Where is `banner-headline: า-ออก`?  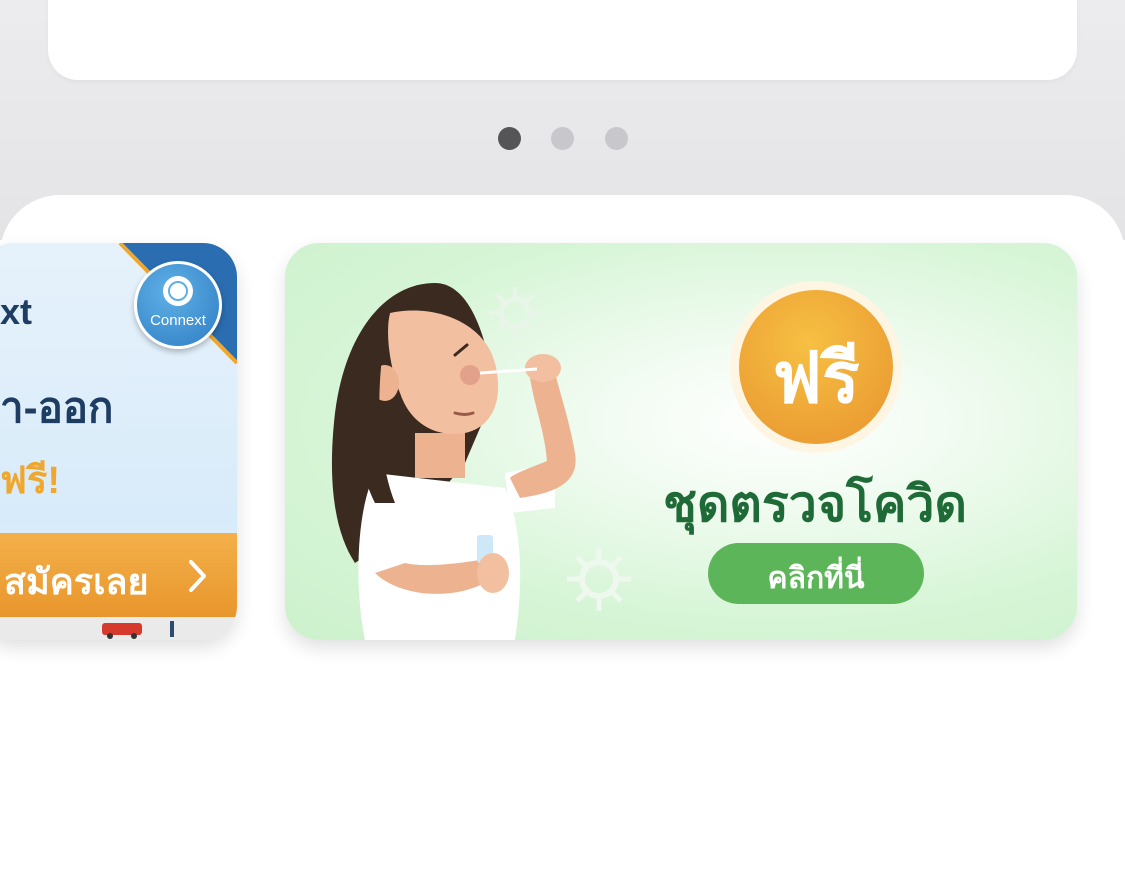
banner-headline: า-ออก is located at coordinates (57, 407).